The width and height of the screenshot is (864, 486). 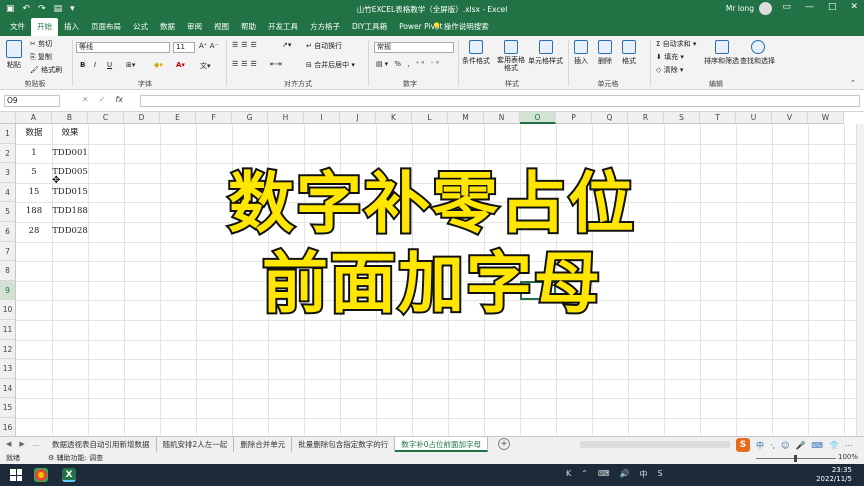 I want to click on column-header: K, so click(x=394, y=118).